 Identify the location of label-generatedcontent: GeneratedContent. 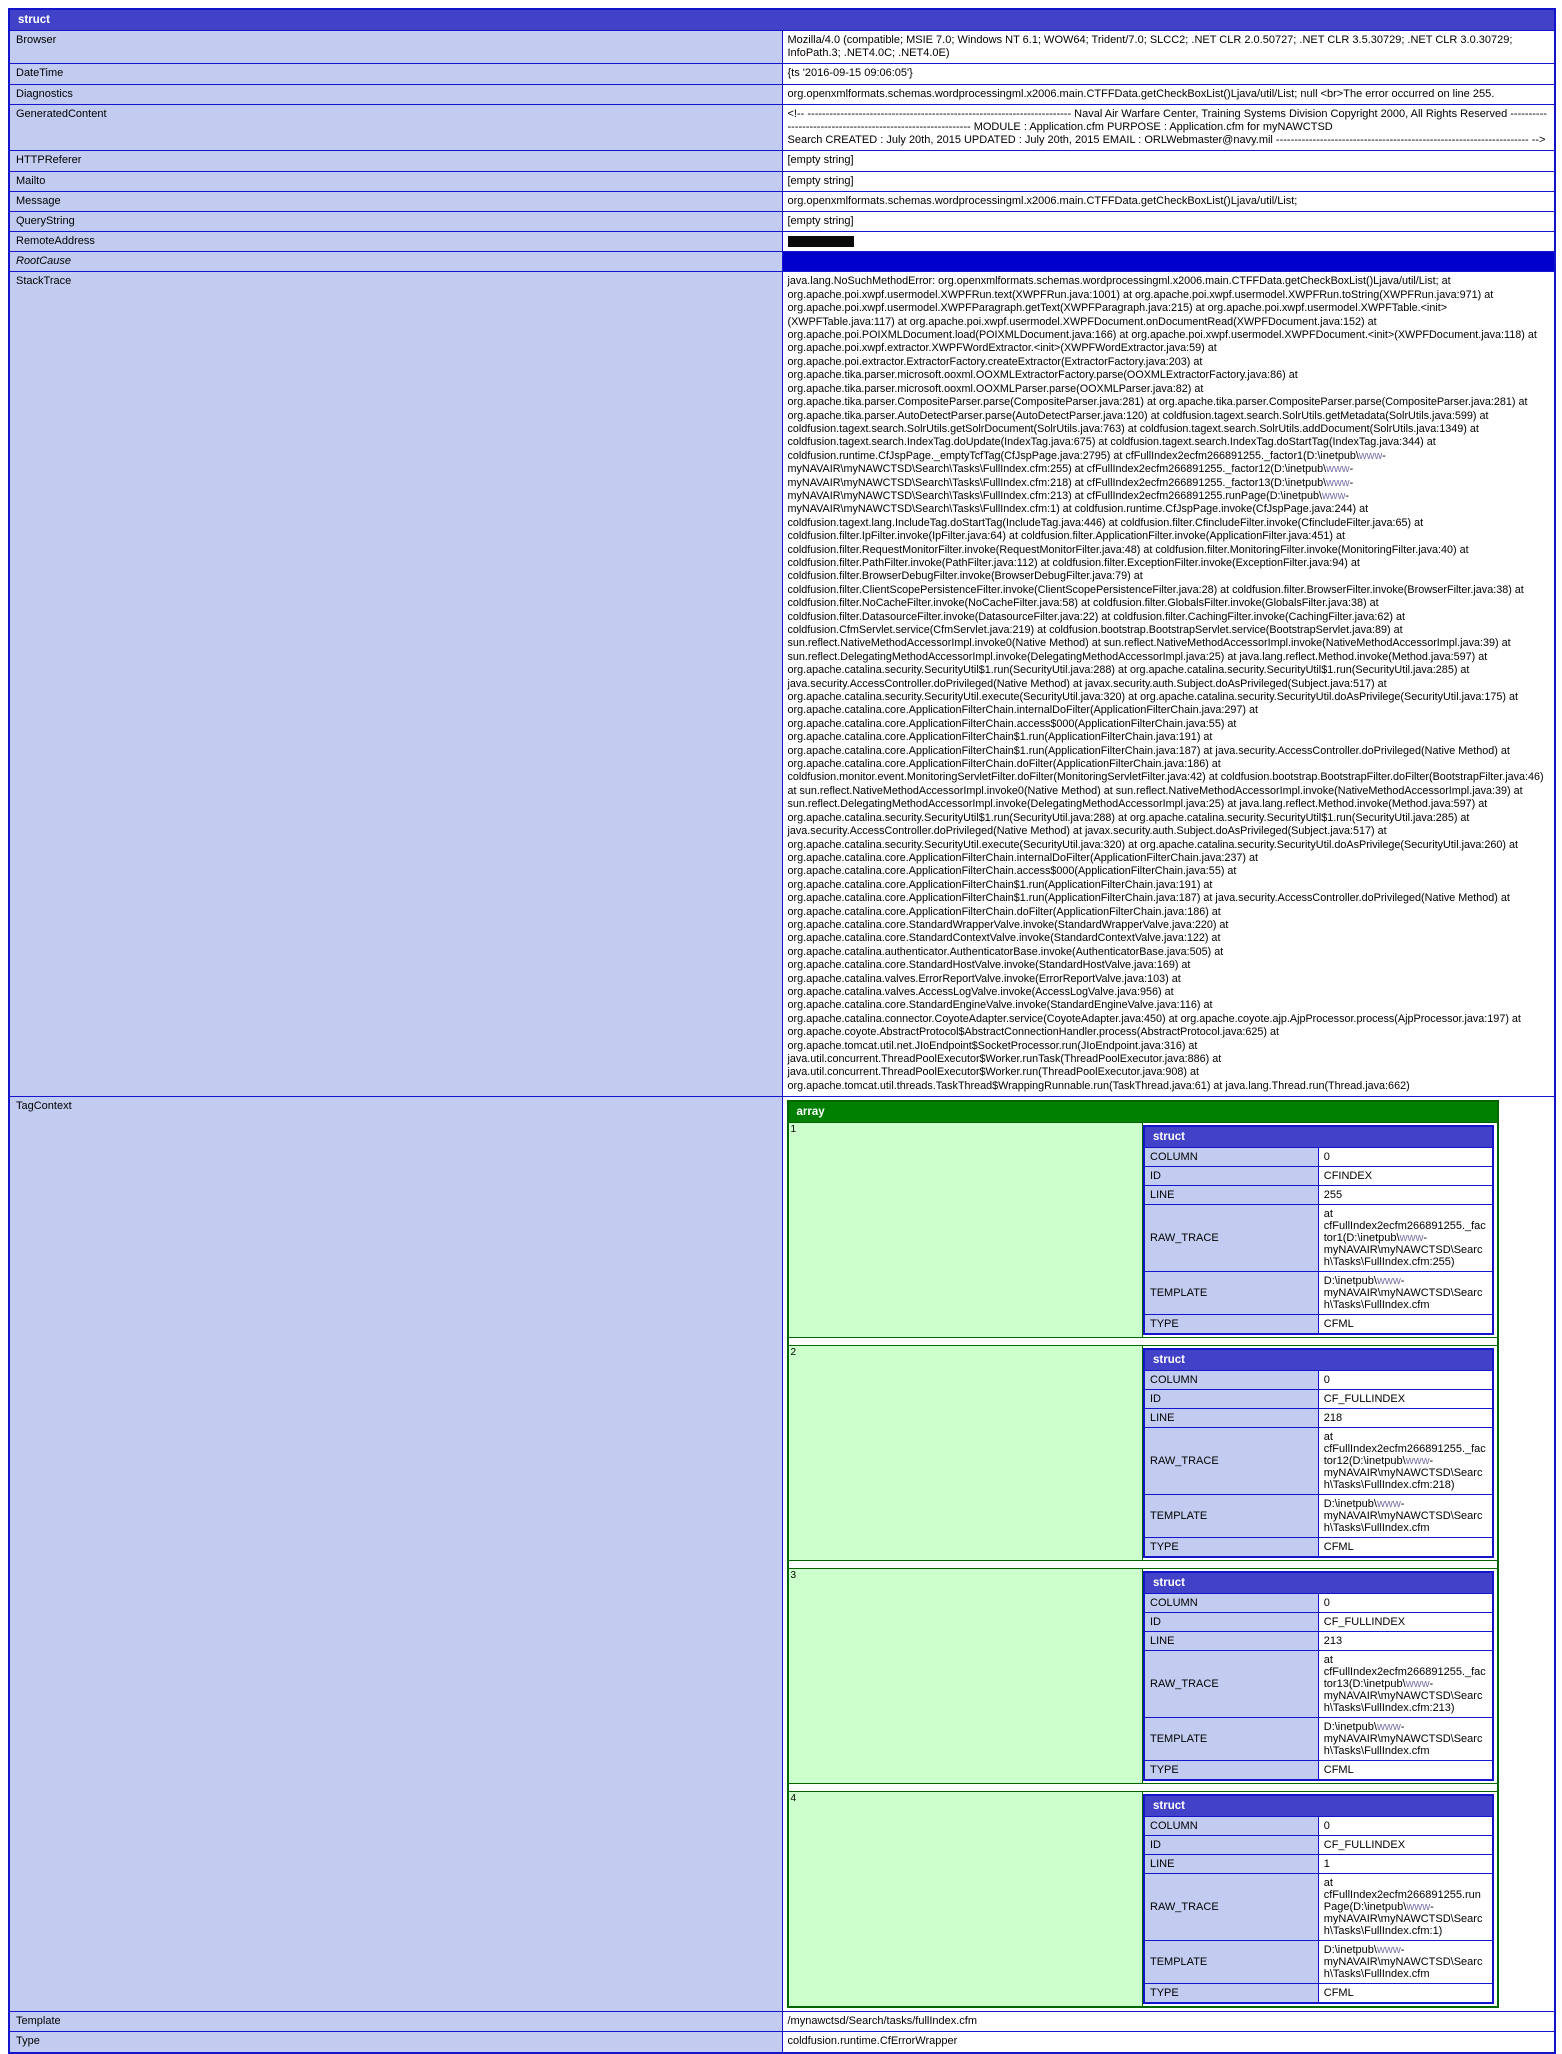
(395, 127).